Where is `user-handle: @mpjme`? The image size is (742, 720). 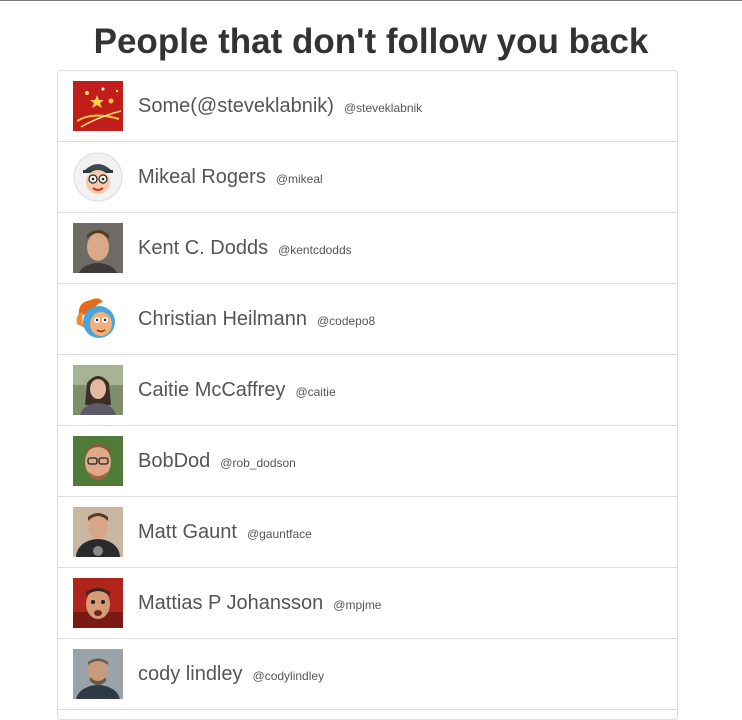
user-handle: @mpjme is located at coordinates (357, 605).